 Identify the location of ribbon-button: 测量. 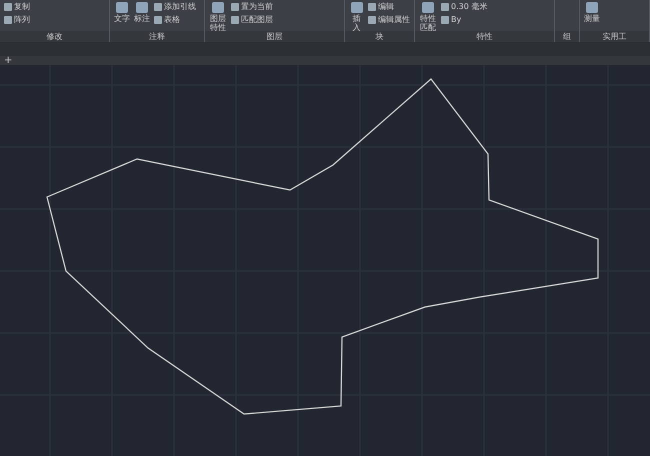
(592, 12).